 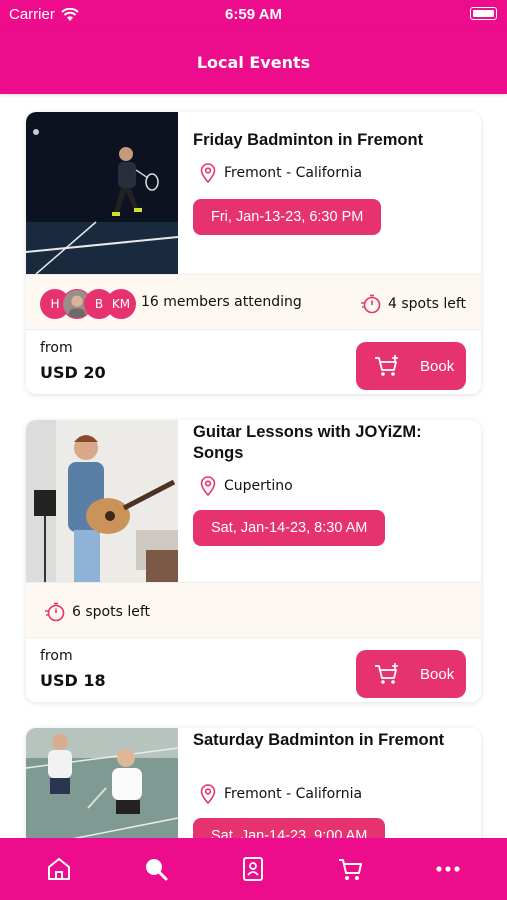 I want to click on spots-left: 6 spots left, so click(x=97, y=612).